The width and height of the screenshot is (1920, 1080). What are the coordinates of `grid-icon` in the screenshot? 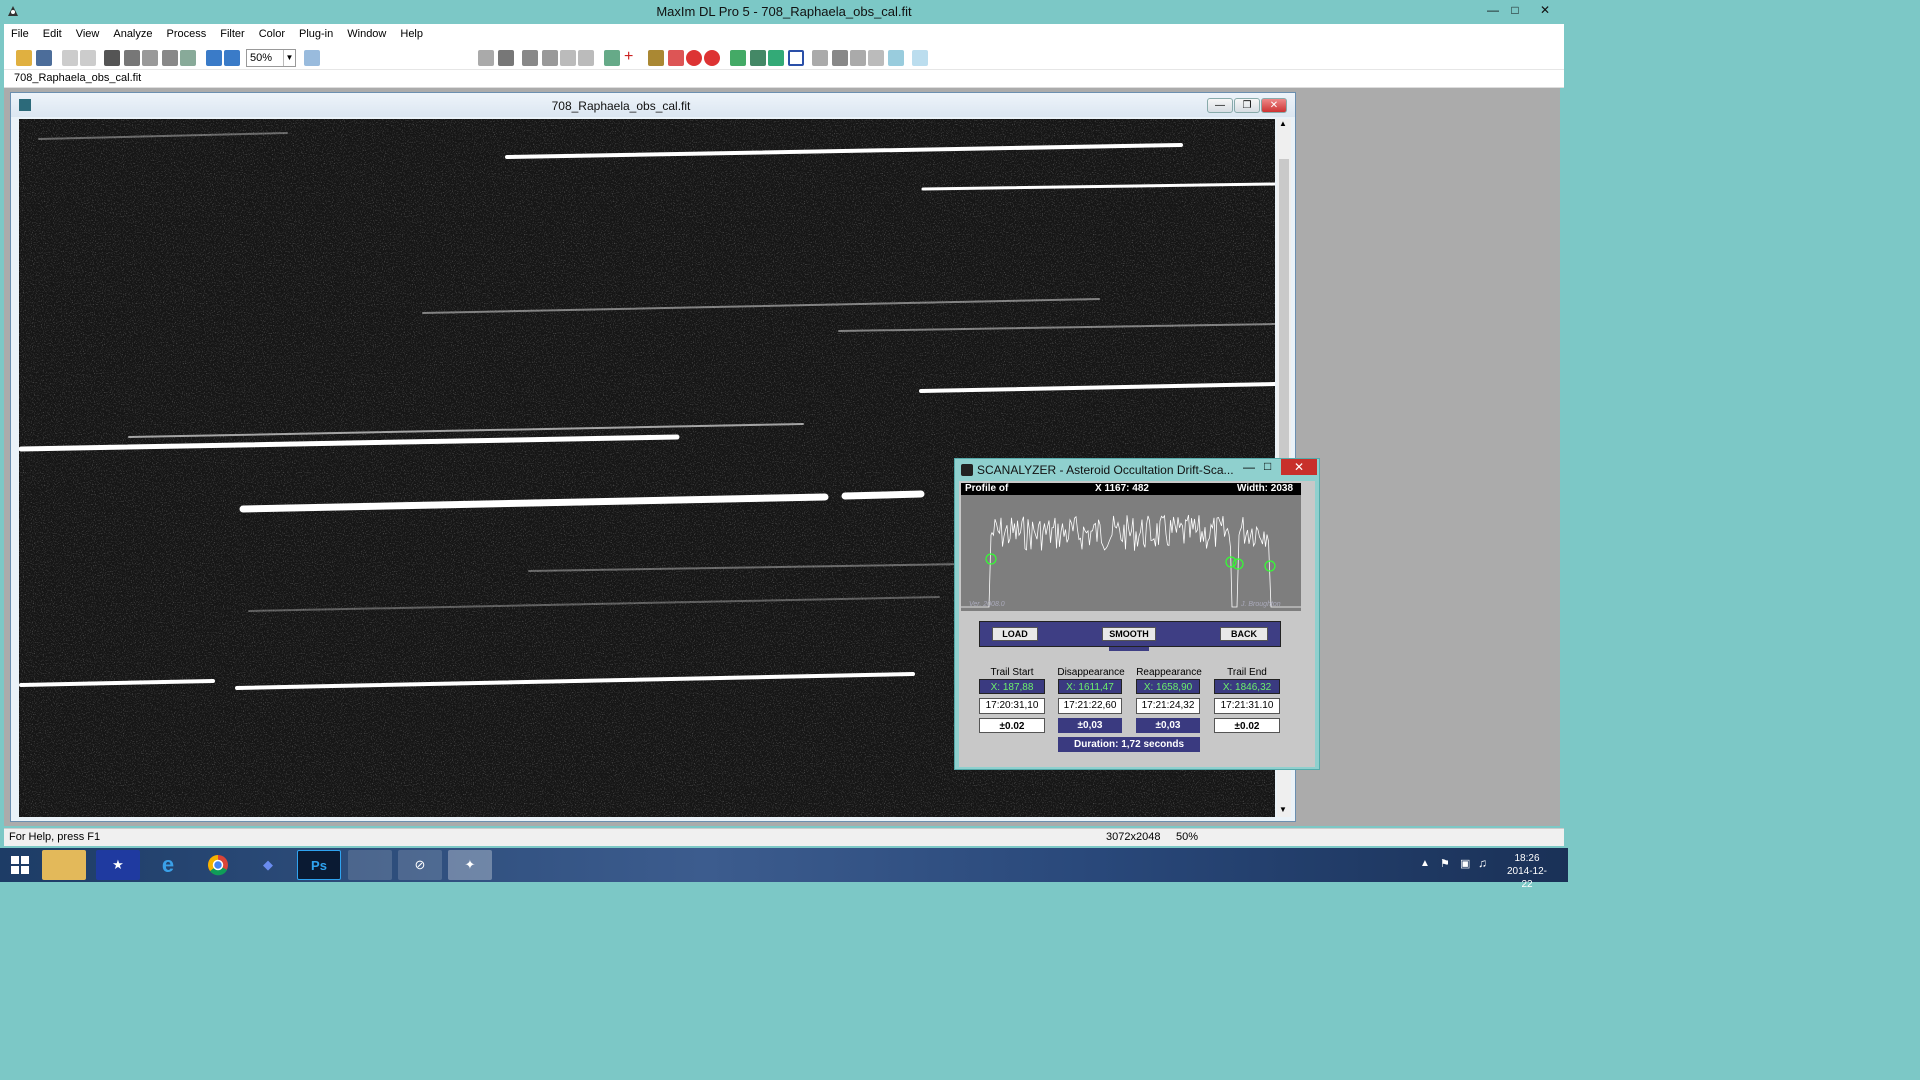 It's located at (676, 58).